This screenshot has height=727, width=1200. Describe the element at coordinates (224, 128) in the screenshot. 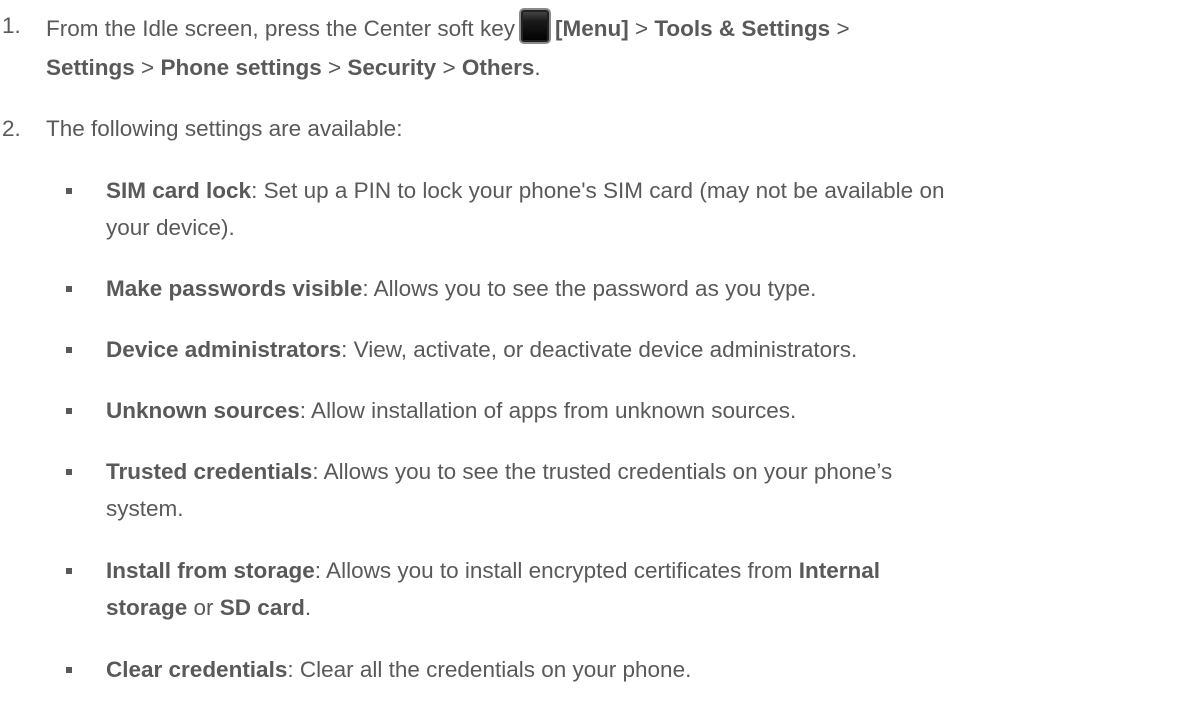

I see `step-text: The following settings are available:` at that location.